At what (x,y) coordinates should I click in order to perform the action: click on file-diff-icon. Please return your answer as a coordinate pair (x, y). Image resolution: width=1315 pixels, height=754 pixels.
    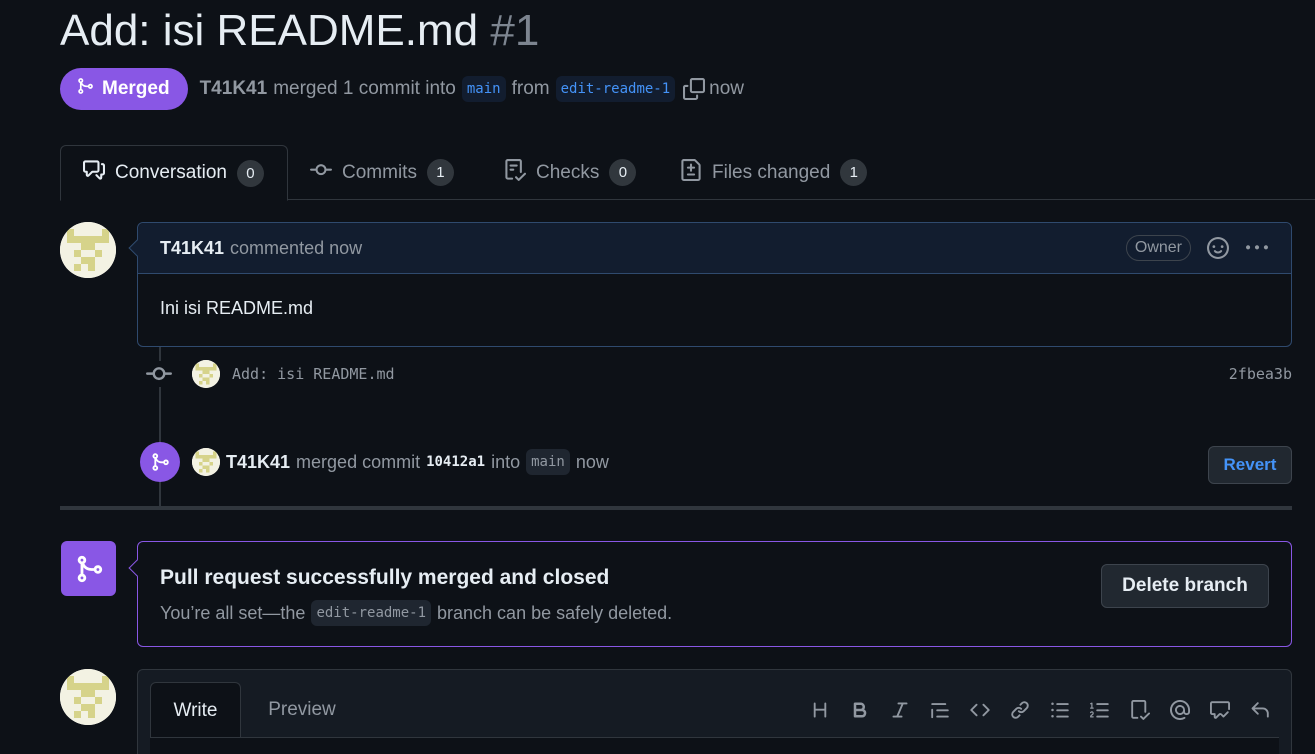
    Looking at the image, I should click on (691, 172).